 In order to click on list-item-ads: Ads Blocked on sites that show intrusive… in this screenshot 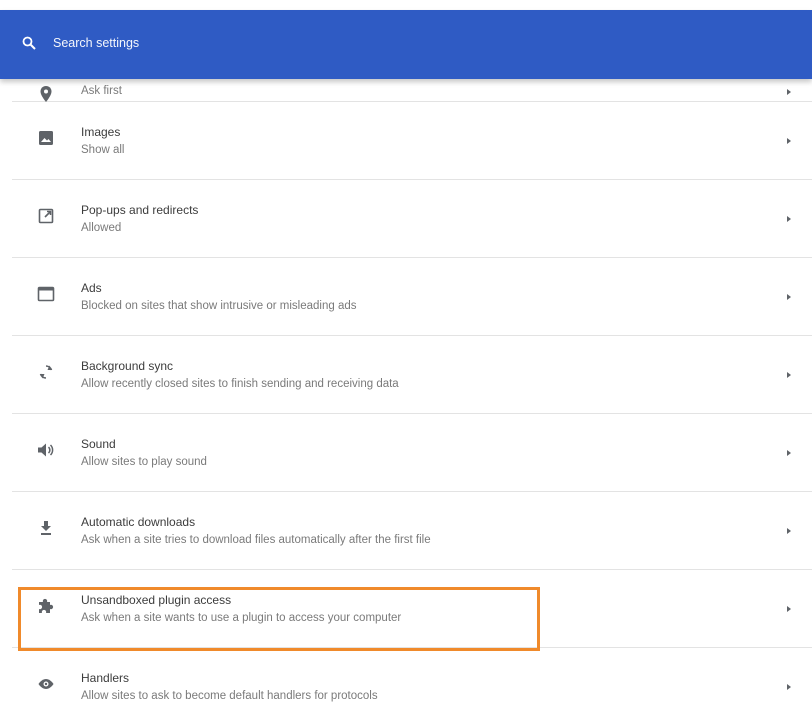, I will do `click(412, 297)`.